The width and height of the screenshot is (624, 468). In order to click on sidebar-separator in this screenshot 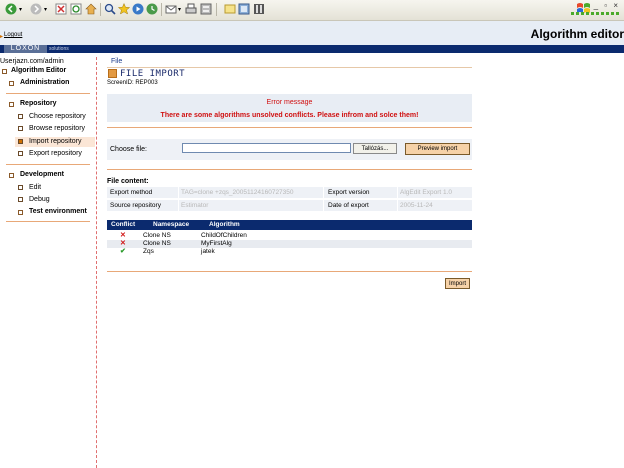, I will do `click(96, 262)`.